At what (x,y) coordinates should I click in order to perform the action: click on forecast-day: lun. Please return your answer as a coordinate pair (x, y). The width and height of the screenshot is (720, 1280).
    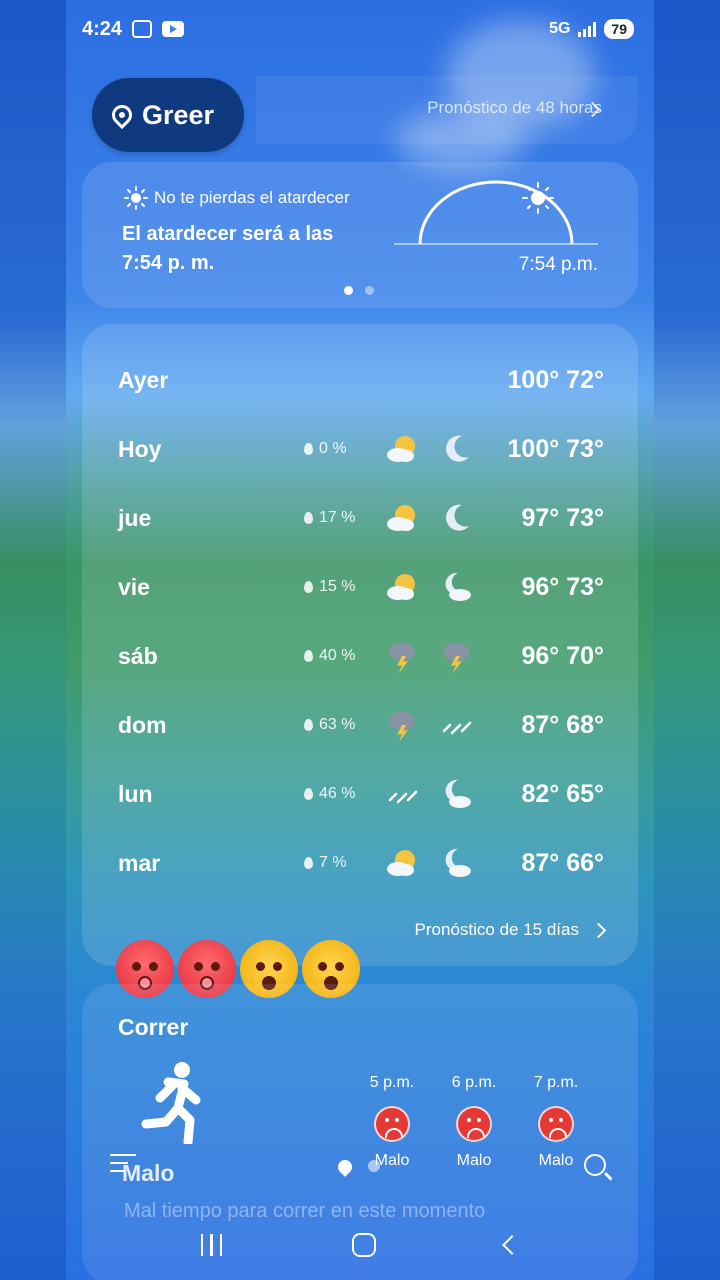
    Looking at the image, I should click on (135, 793).